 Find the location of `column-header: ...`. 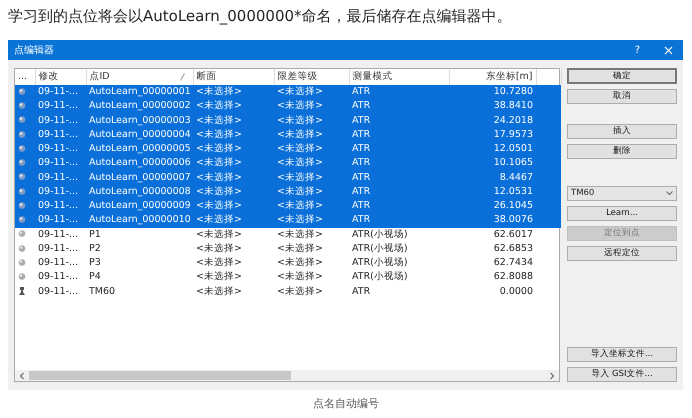

column-header: ... is located at coordinates (23, 76).